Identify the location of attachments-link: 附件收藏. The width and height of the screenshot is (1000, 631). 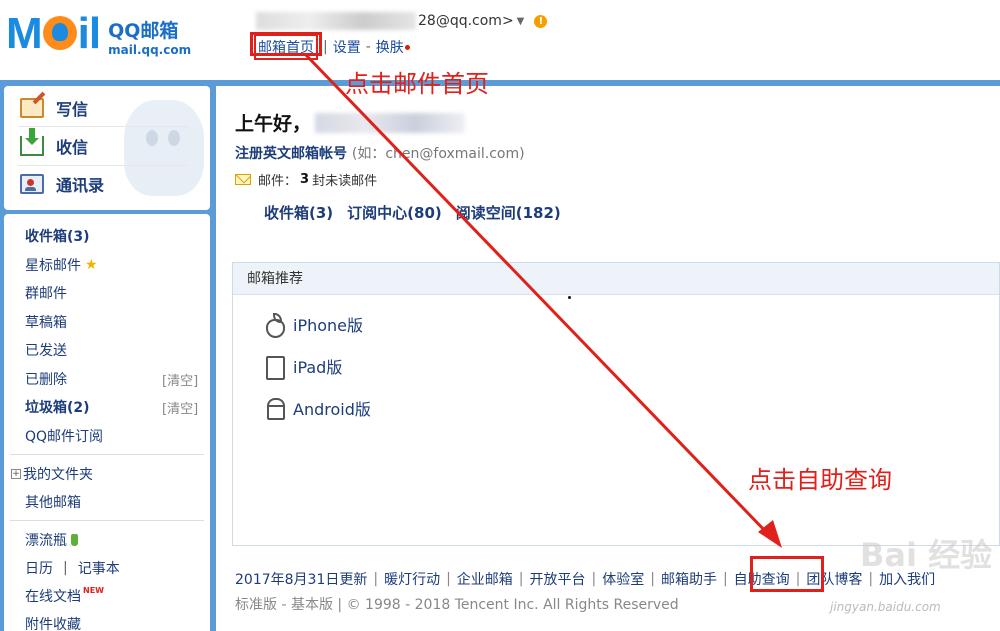
(53, 622).